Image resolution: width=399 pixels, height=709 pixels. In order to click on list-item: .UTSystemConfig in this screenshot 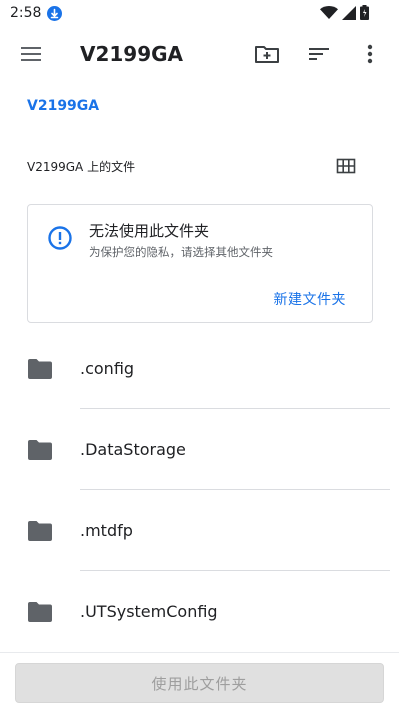, I will do `click(199, 611)`.